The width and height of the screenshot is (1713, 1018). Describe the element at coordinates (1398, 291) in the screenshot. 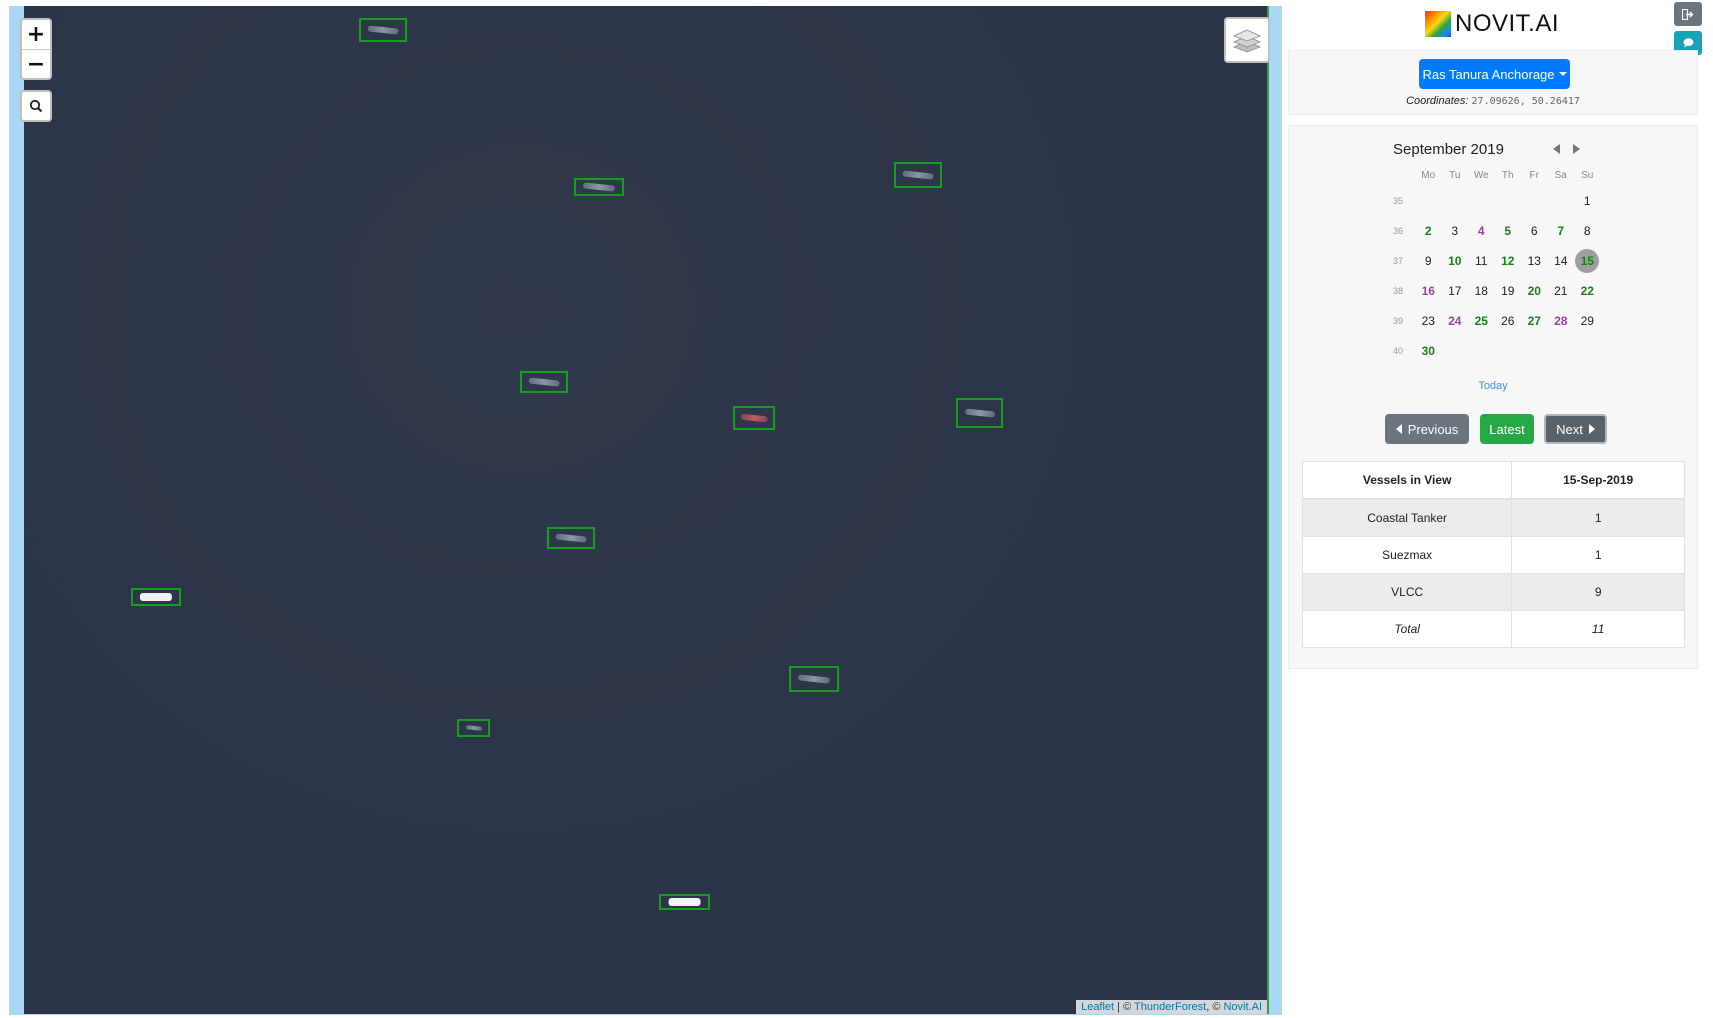

I see `week-number: 38` at that location.